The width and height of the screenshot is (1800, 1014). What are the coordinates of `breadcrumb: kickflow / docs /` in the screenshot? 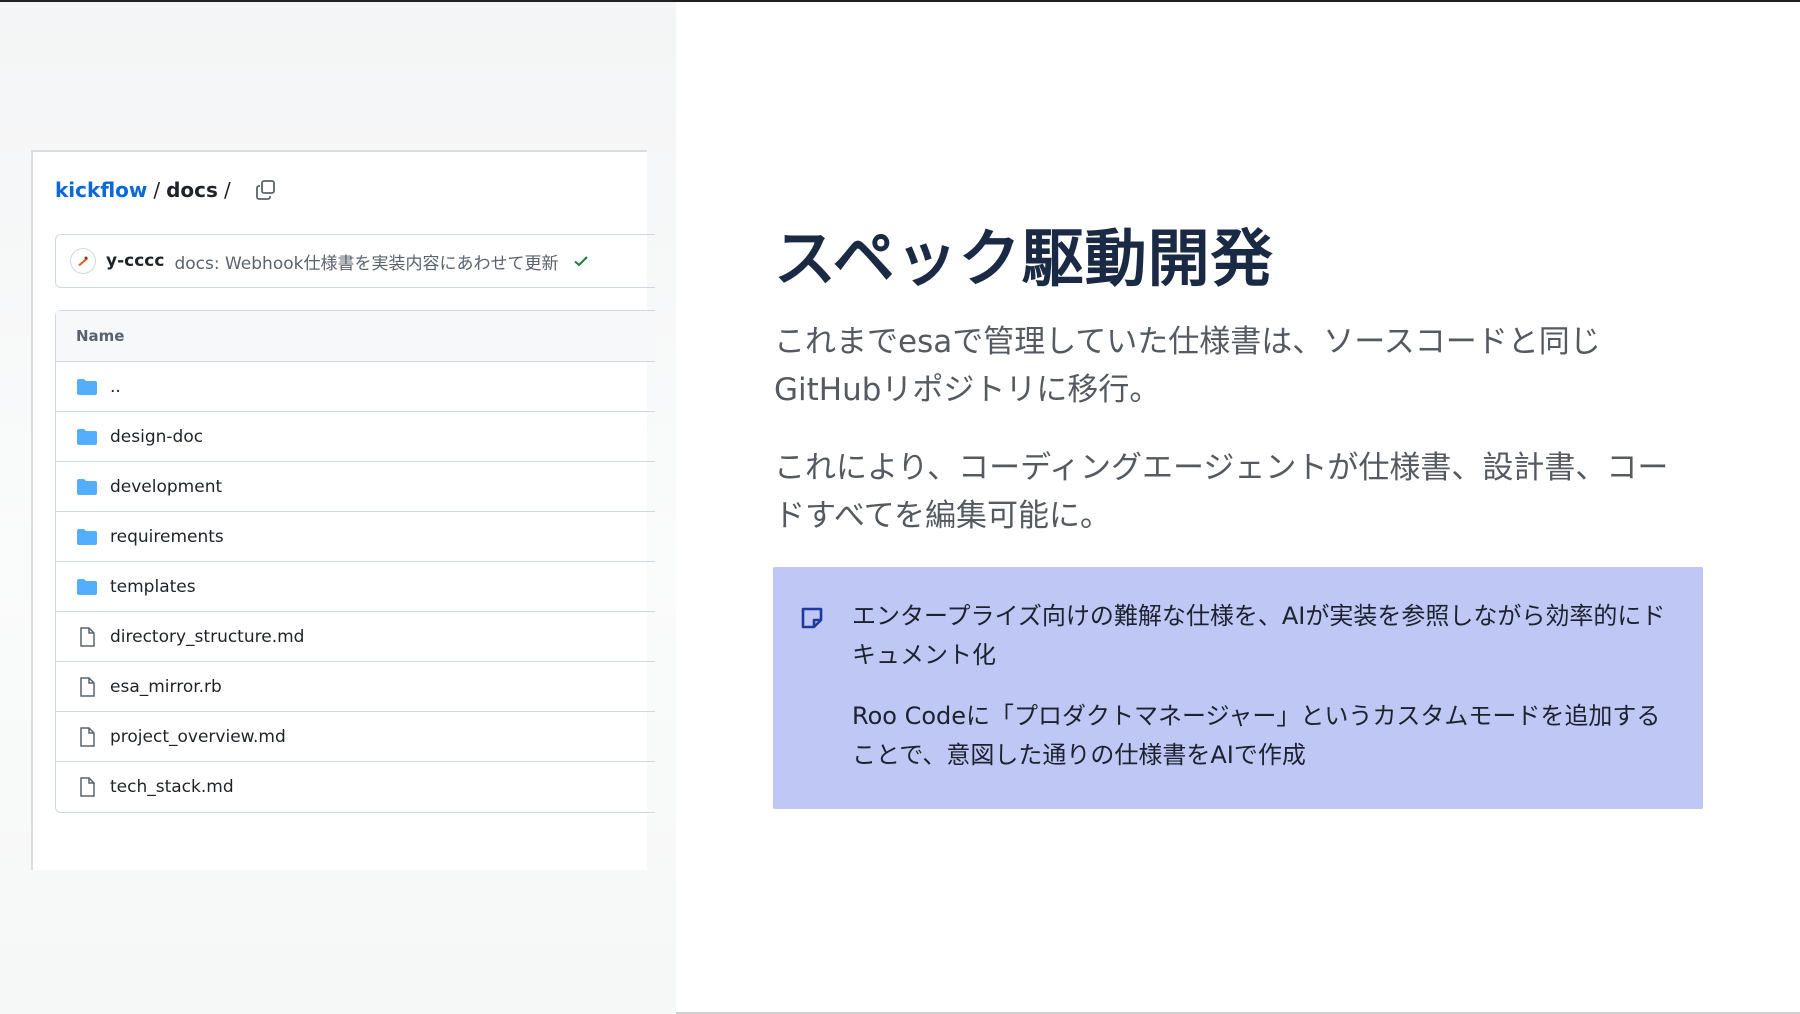 It's located at (166, 190).